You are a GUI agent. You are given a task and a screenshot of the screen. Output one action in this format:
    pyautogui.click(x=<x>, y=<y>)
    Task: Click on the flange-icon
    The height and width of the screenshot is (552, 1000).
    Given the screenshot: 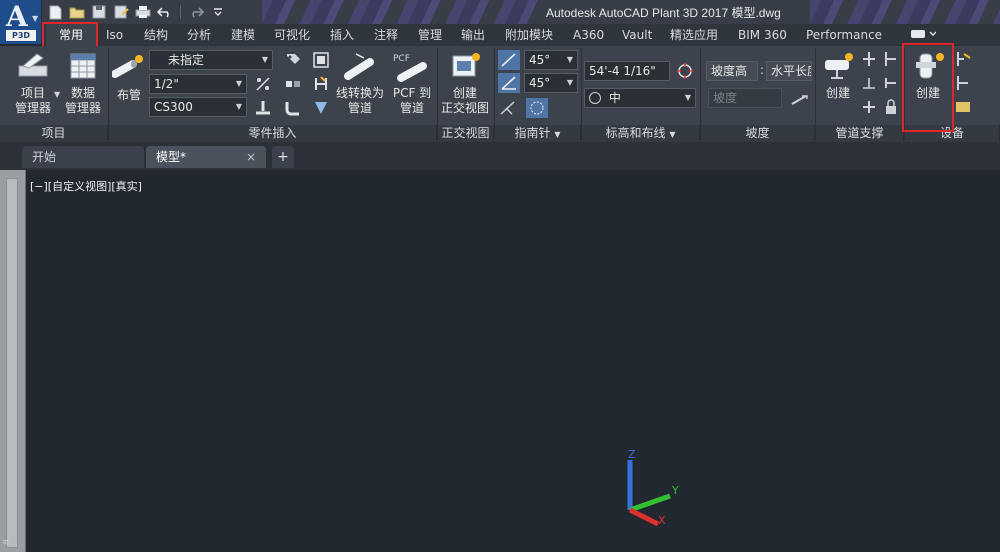 What is the action you would take?
    pyautogui.click(x=321, y=84)
    